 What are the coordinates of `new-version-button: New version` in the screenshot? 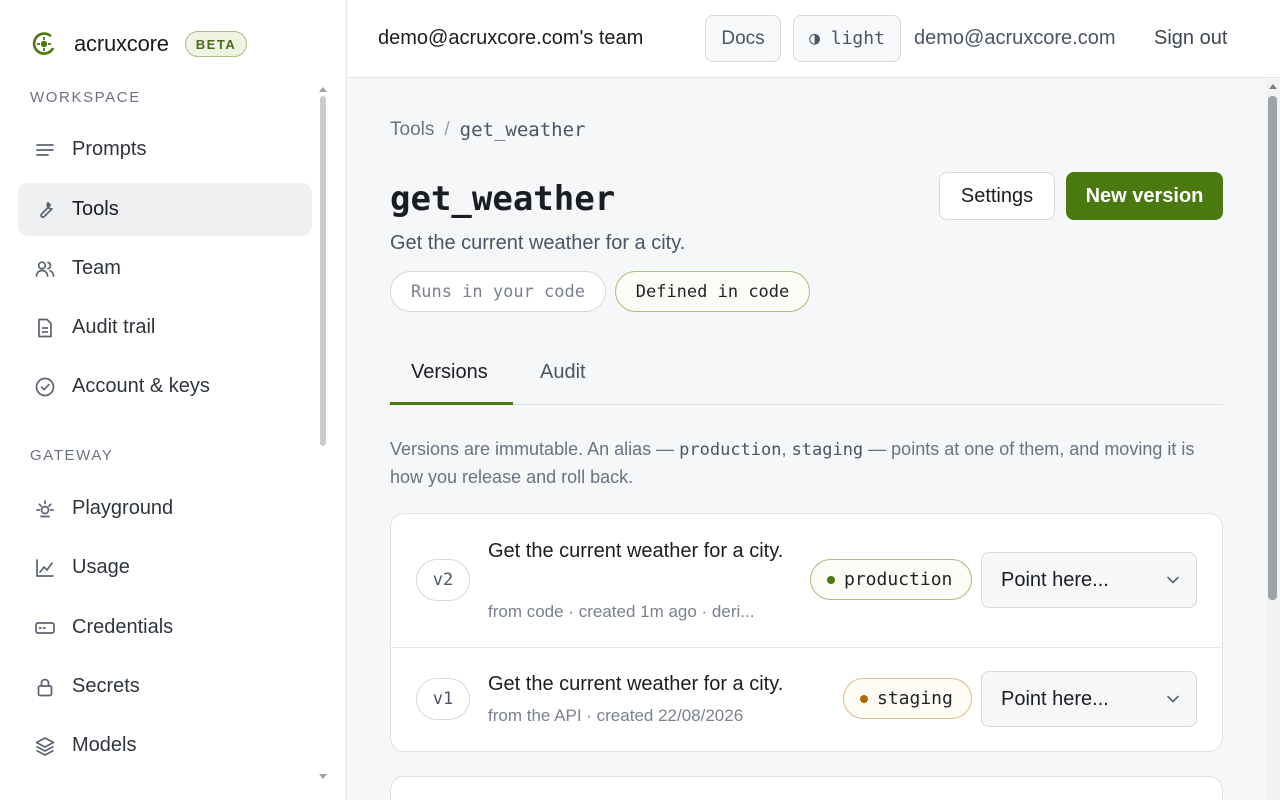 It's located at (1144, 196).